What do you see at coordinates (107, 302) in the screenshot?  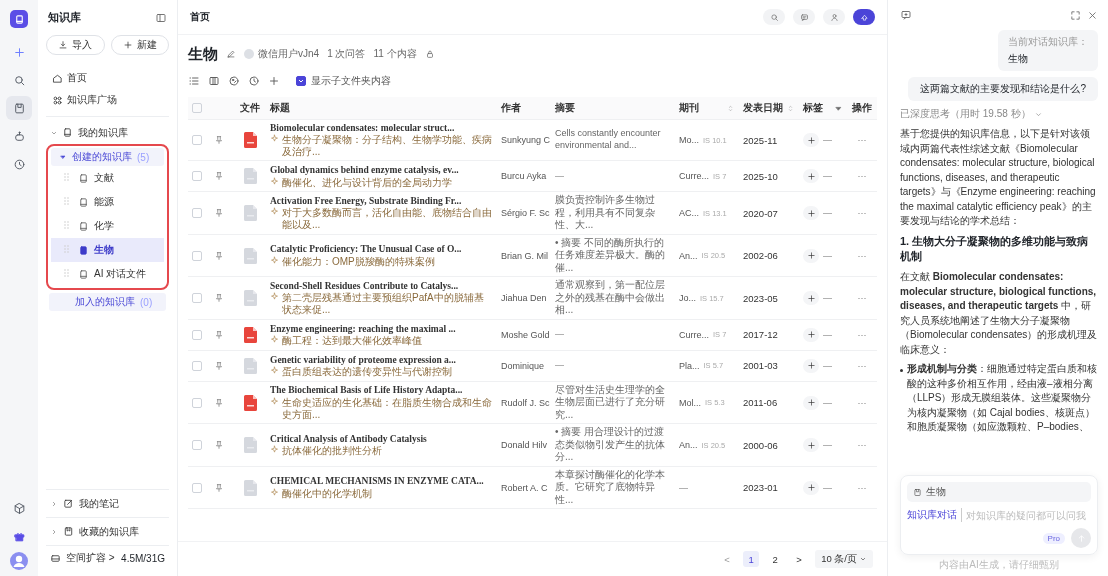 I see `tree-group: 加入的知识库 (0)` at bounding box center [107, 302].